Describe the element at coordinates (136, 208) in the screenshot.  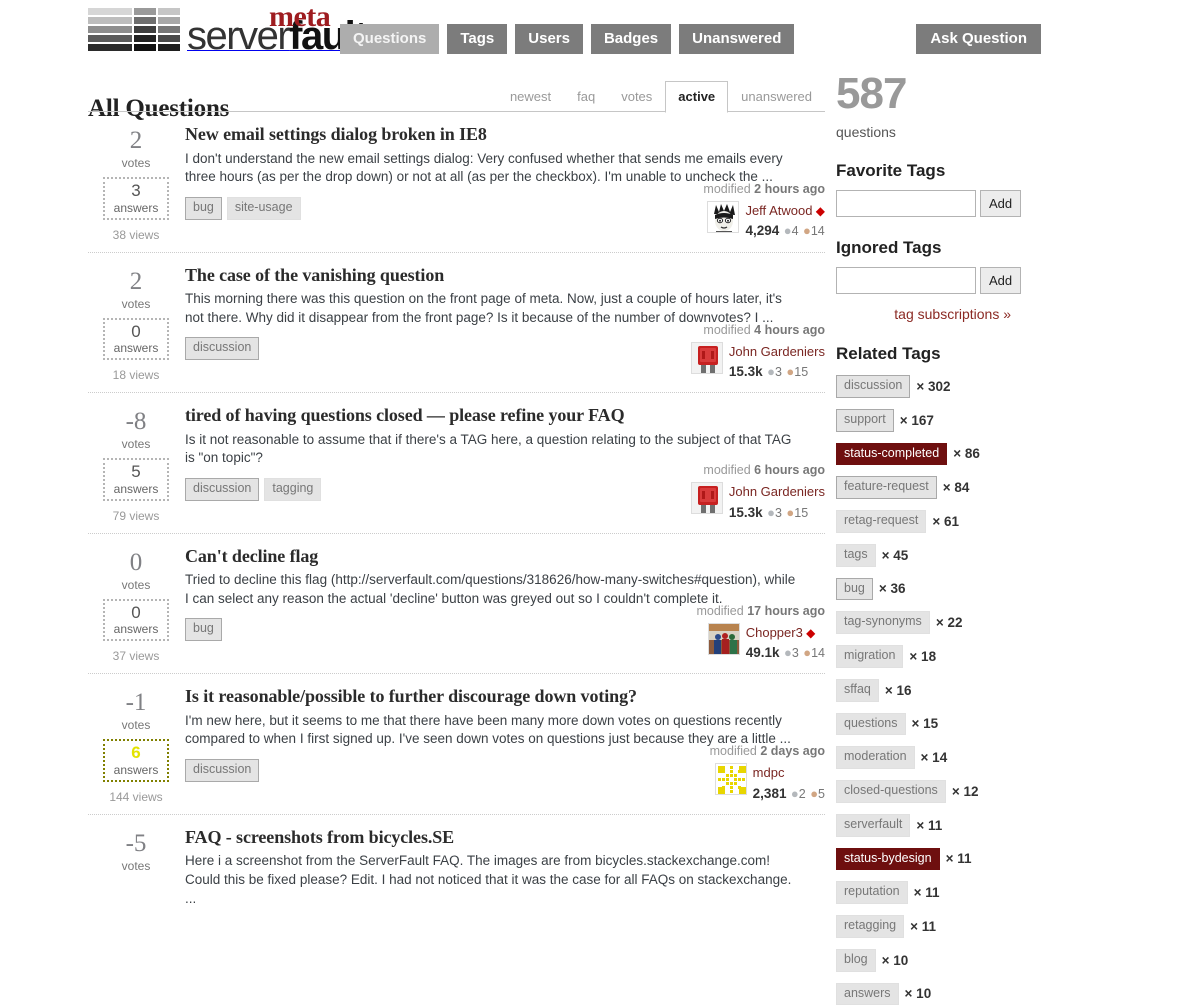
I see `answer-count-label: answers` at that location.